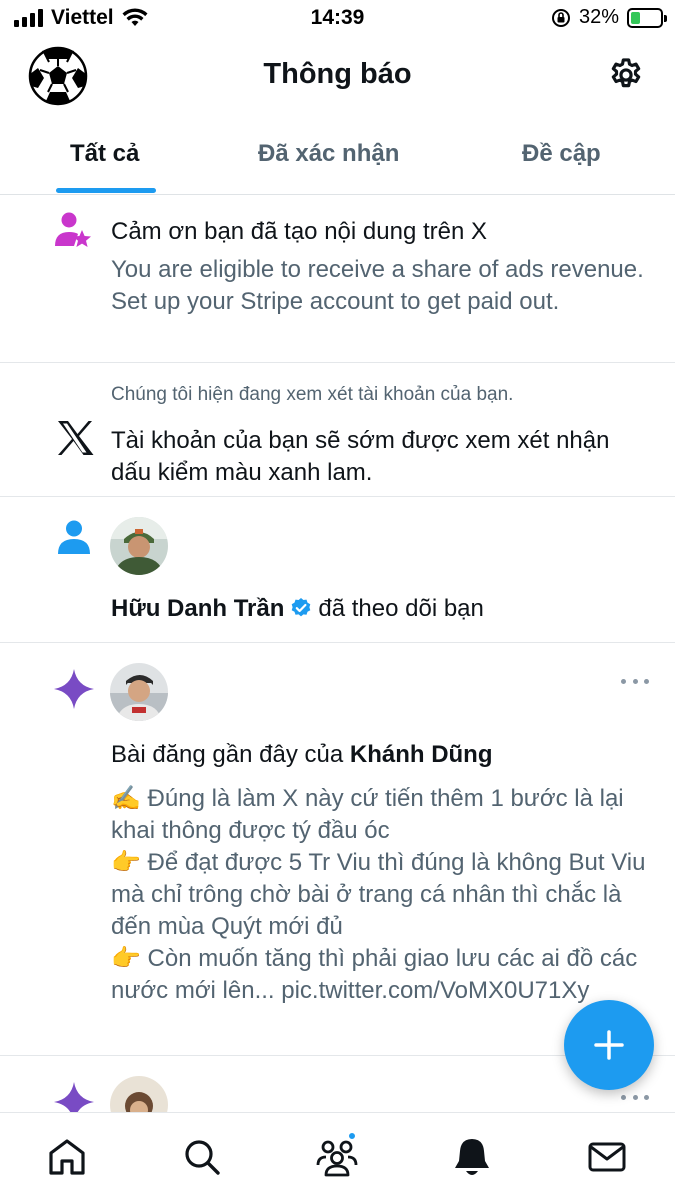 This screenshot has width=675, height=1200. I want to click on search-icon, so click(202, 1157).